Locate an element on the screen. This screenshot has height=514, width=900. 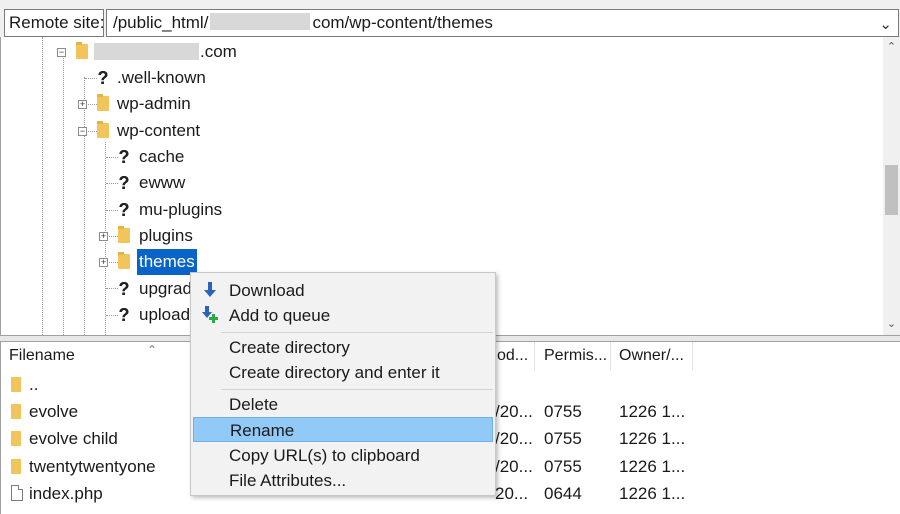
add-to-queue-icon is located at coordinates (210, 314).